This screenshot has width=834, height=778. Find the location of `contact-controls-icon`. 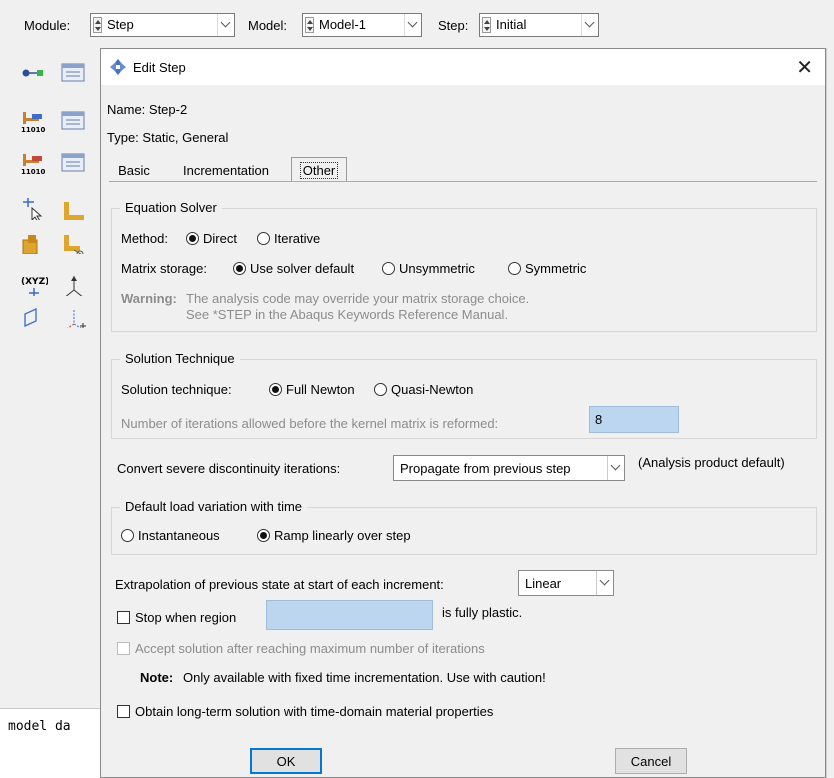

contact-controls-icon is located at coordinates (74, 243).